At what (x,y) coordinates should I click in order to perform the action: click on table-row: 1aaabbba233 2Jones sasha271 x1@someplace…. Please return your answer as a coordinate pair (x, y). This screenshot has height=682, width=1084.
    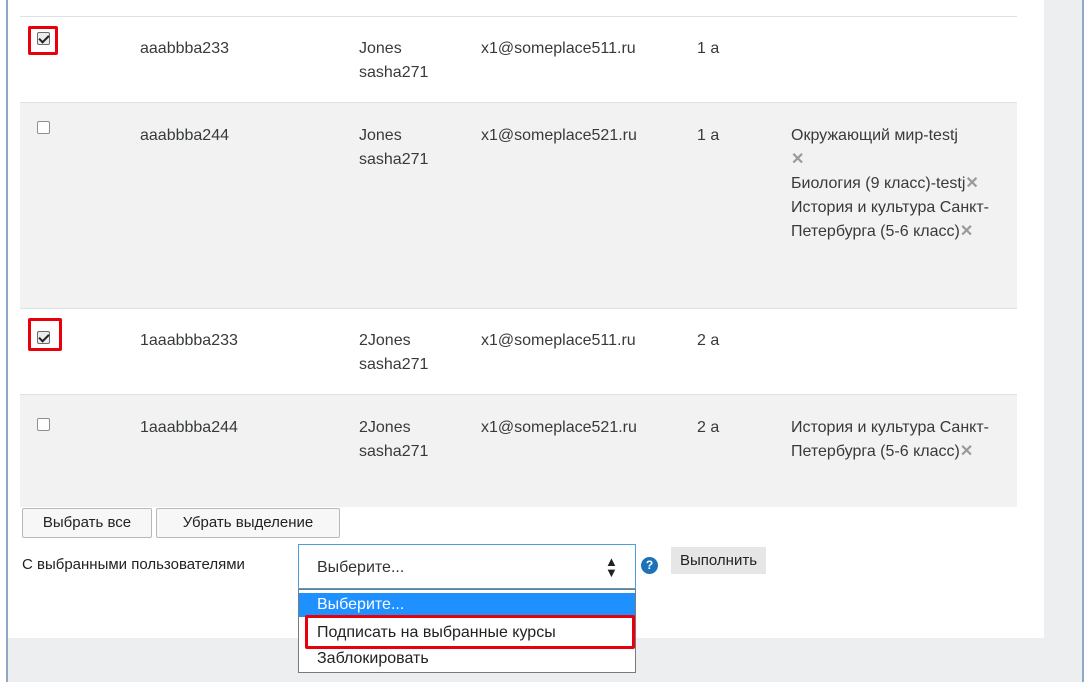
    Looking at the image, I should click on (518, 351).